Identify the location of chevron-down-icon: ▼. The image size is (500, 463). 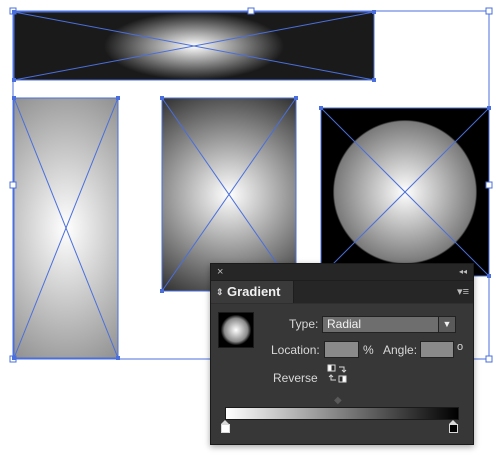
(446, 324).